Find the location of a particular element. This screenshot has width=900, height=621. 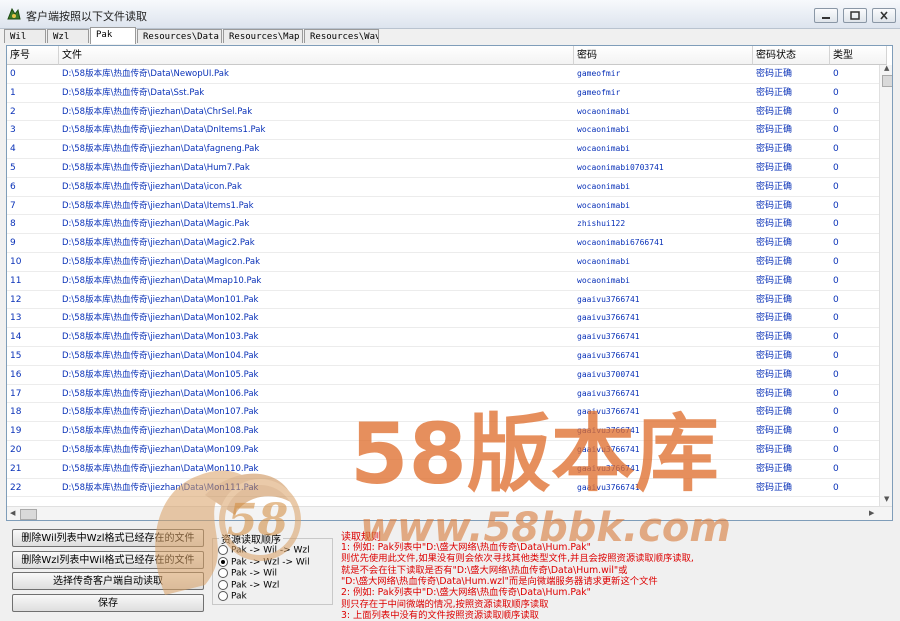

horizontal-scroll-thumb is located at coordinates (28, 514).